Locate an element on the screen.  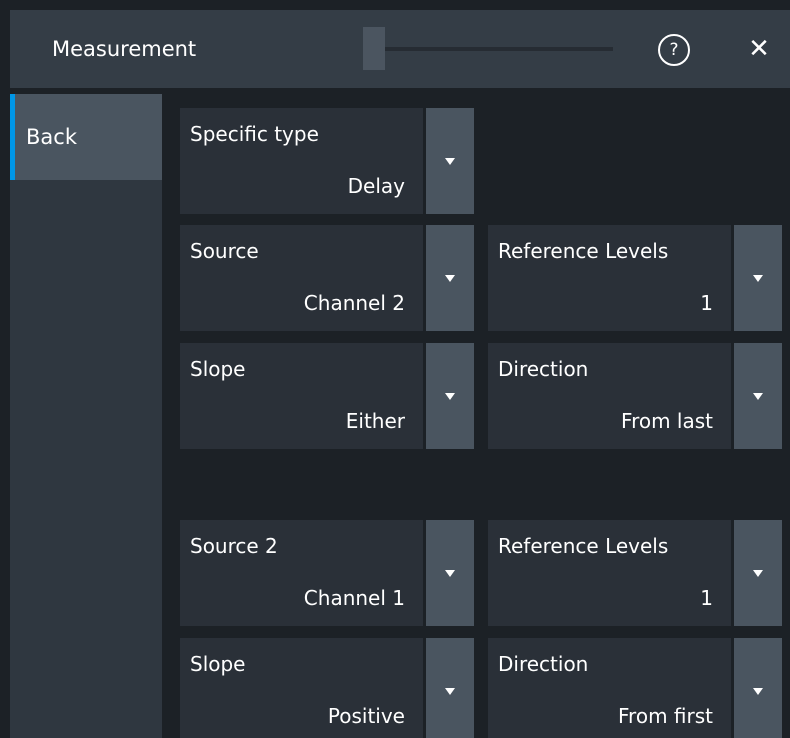
direction-dropdown-button is located at coordinates (758, 396).